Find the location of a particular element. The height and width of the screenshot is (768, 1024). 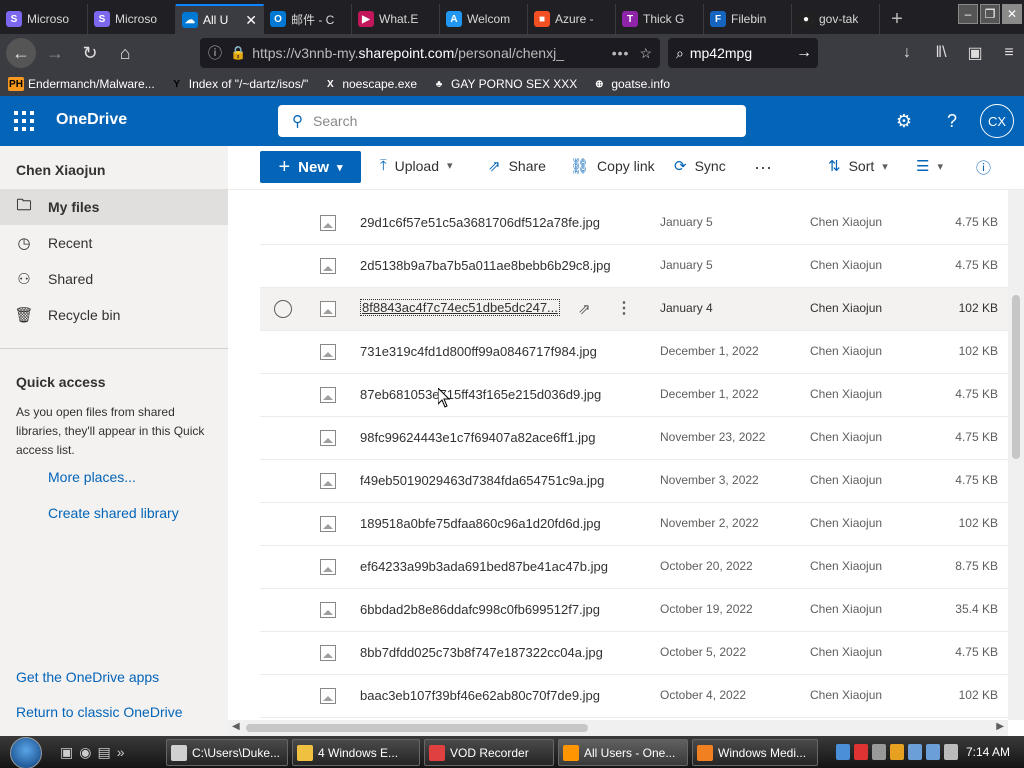

info-pane-button: ⓘ is located at coordinates (983, 167).